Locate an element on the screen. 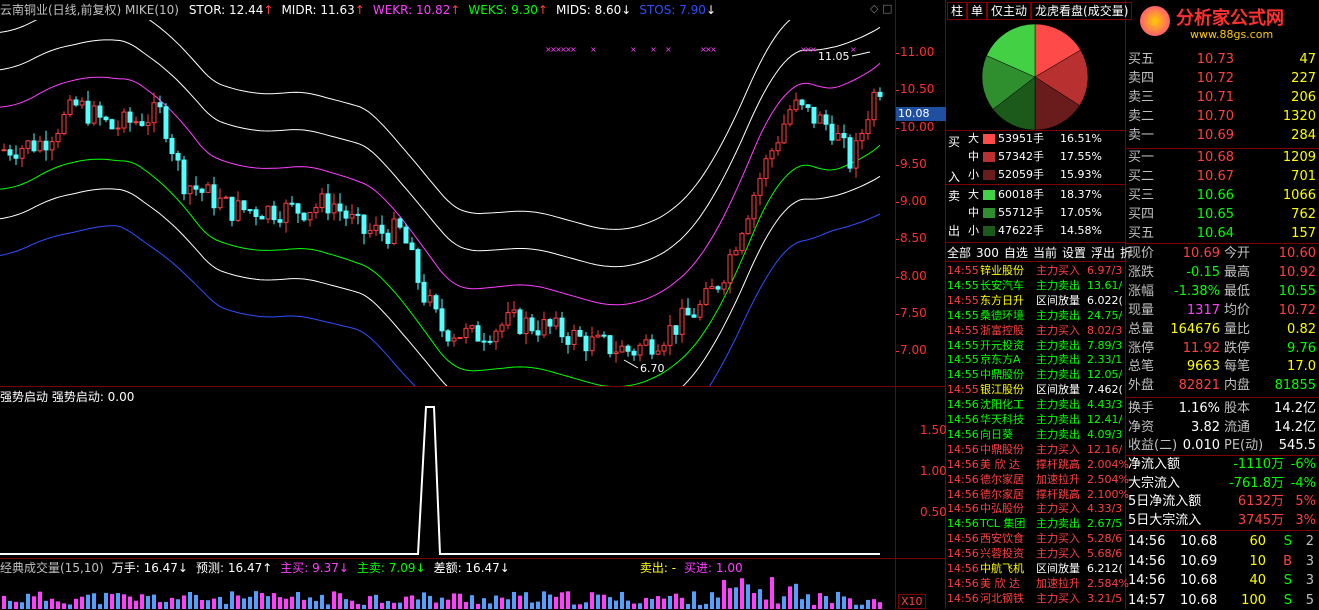 The width and height of the screenshot is (1319, 610). alert-row: 14:55 锌业股份 主力买入 6.97/3 is located at coordinates (1036, 270).